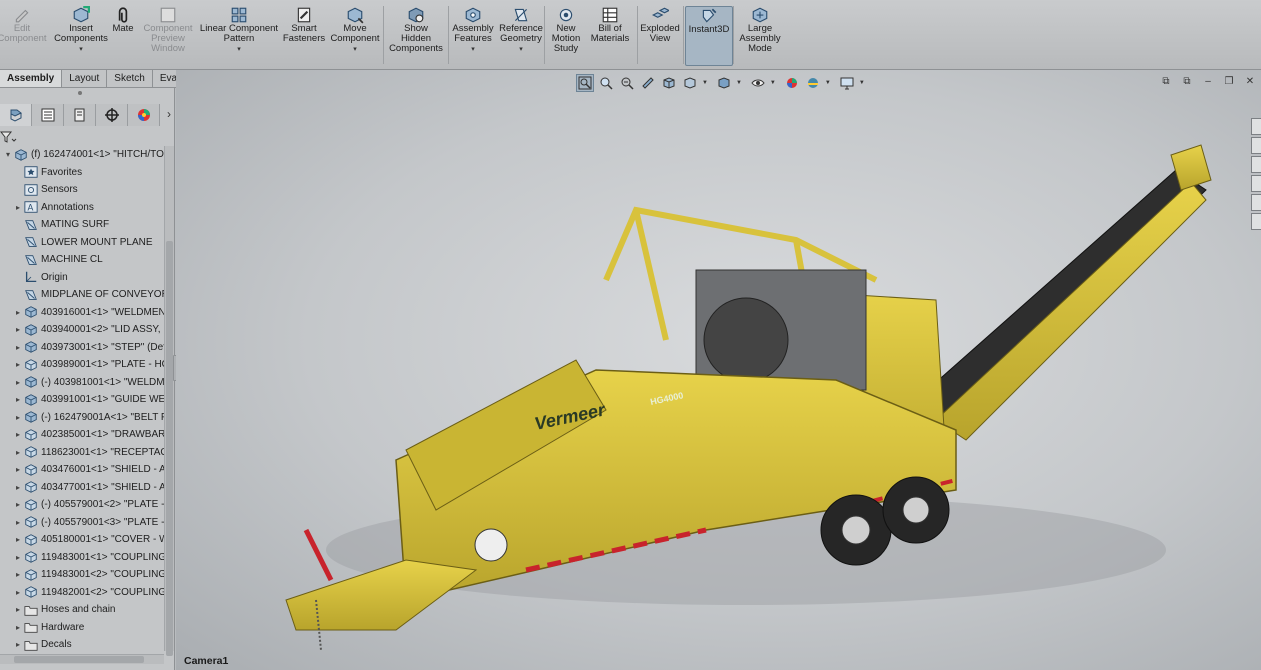  Describe the element at coordinates (566, 36) in the screenshot. I see `new-motion-study-button: New Motion Study` at that location.